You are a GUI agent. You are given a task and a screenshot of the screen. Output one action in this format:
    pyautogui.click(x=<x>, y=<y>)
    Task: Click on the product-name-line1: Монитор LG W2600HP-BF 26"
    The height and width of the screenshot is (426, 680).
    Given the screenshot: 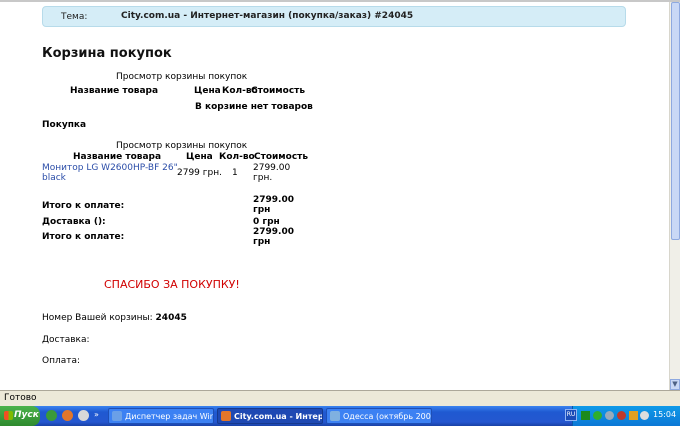 What is the action you would take?
    pyautogui.click(x=110, y=168)
    